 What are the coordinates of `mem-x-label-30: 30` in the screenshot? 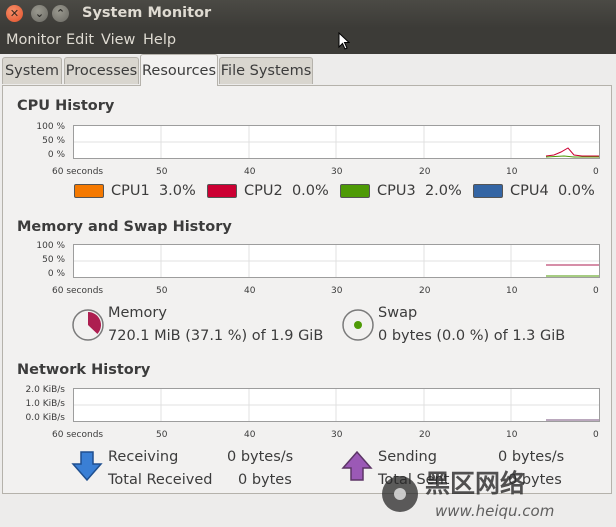 It's located at (337, 291).